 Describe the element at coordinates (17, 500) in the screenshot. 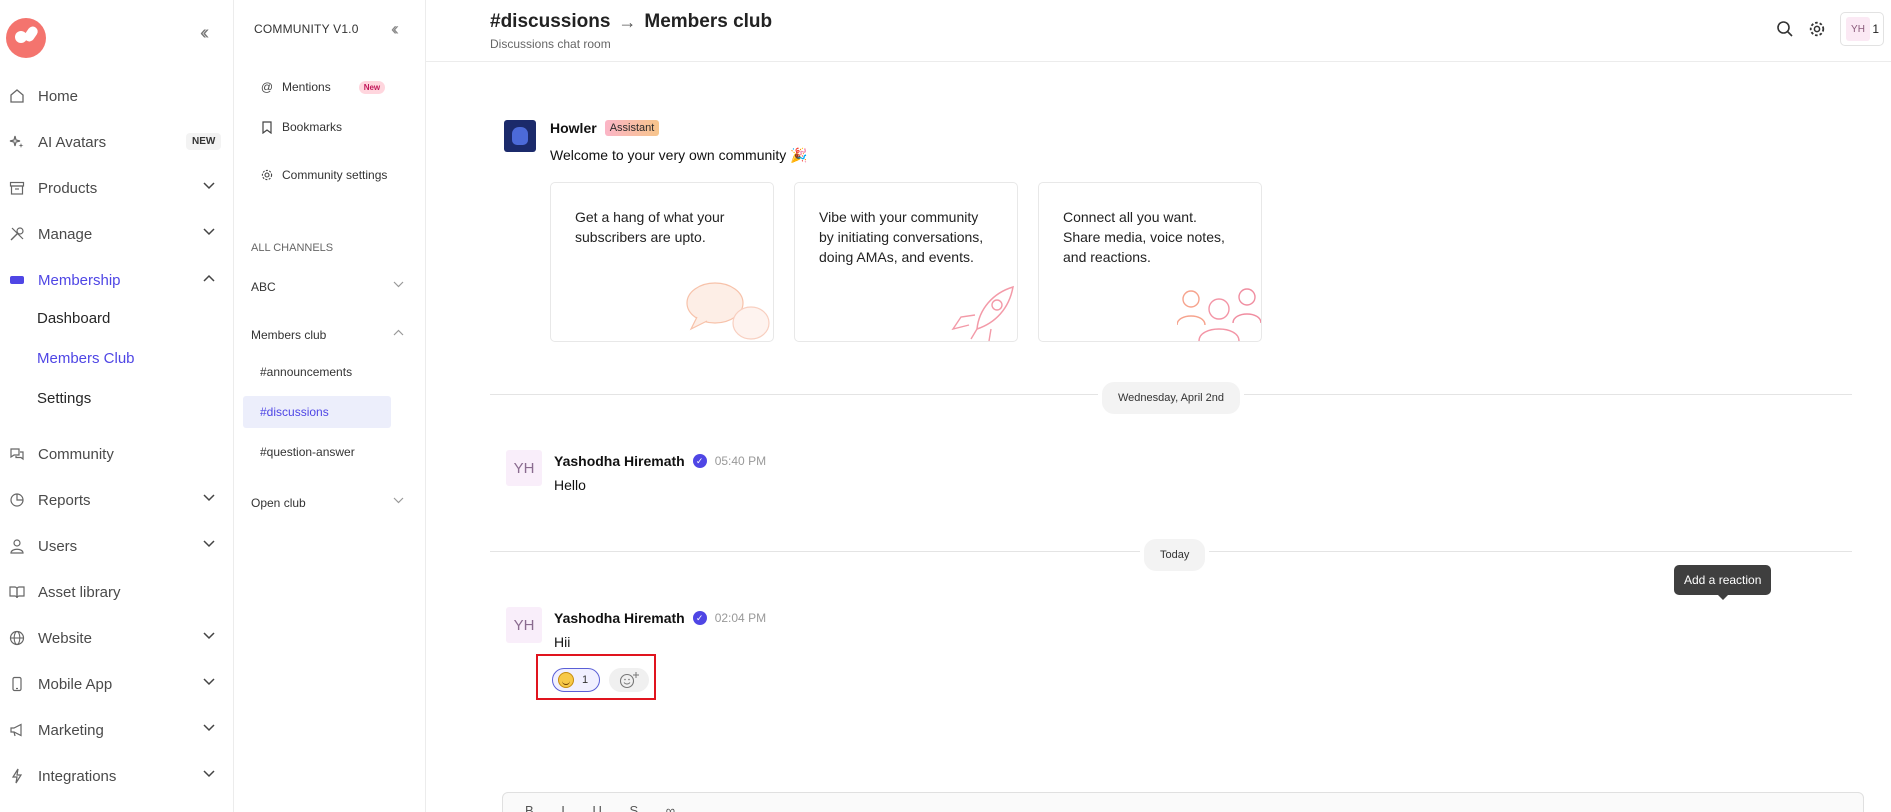

I see `pie-chart-icon` at that location.